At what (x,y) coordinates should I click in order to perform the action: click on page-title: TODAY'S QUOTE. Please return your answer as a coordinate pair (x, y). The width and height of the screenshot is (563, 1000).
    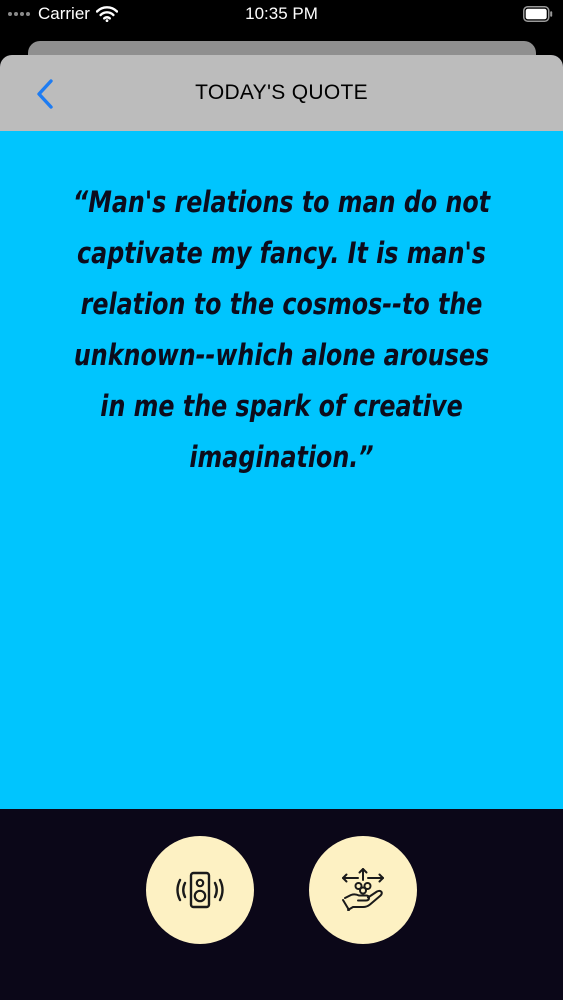
    Looking at the image, I should click on (281, 92).